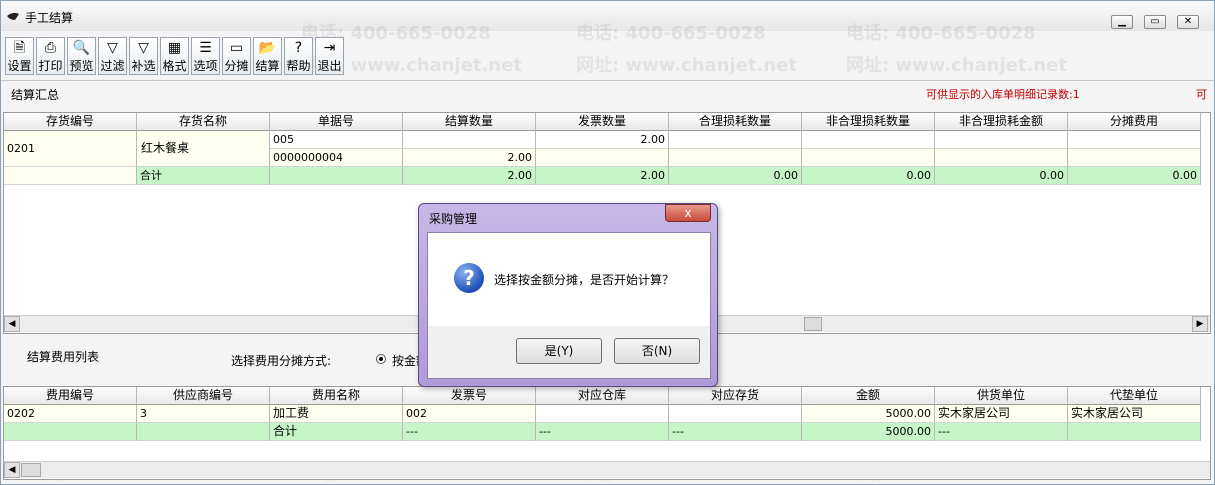  I want to click on toolbar-button-10: ⇥ 退出, so click(329, 56).